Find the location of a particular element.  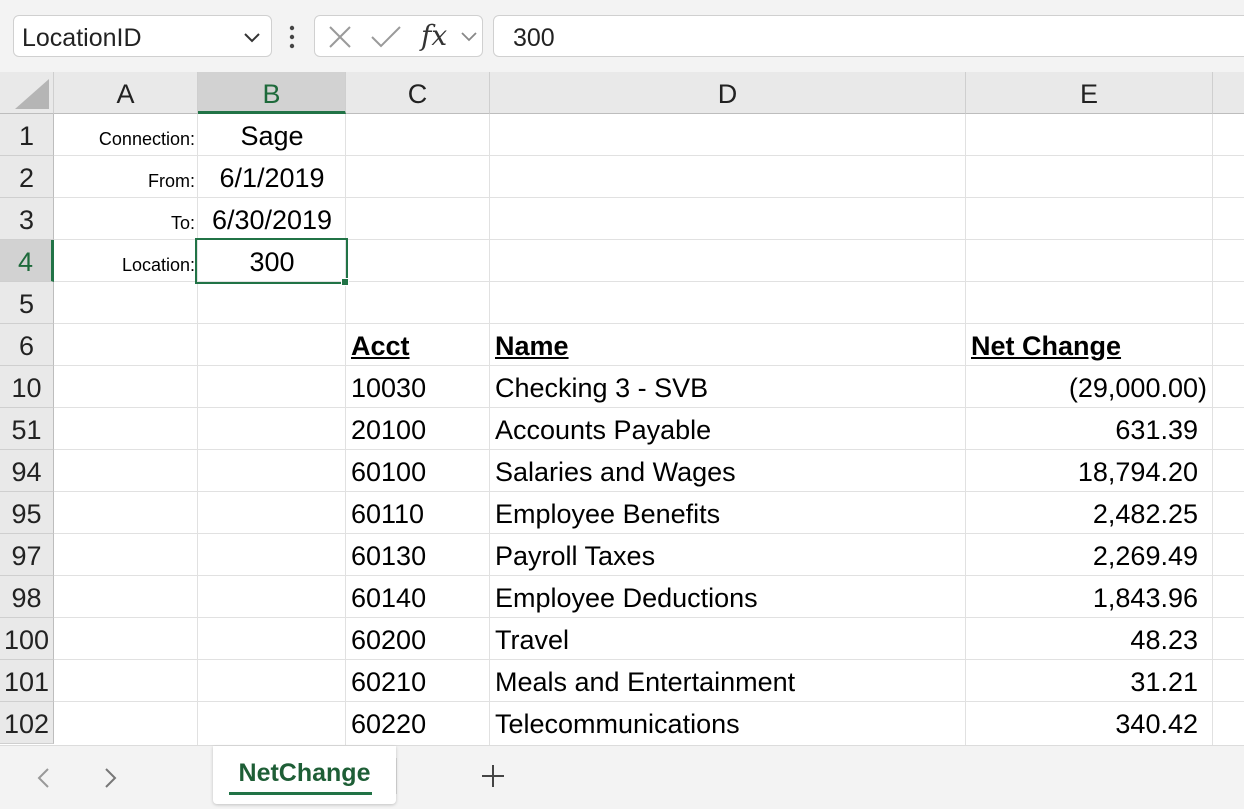

cell-name: Employee Benefits is located at coordinates (730, 513).